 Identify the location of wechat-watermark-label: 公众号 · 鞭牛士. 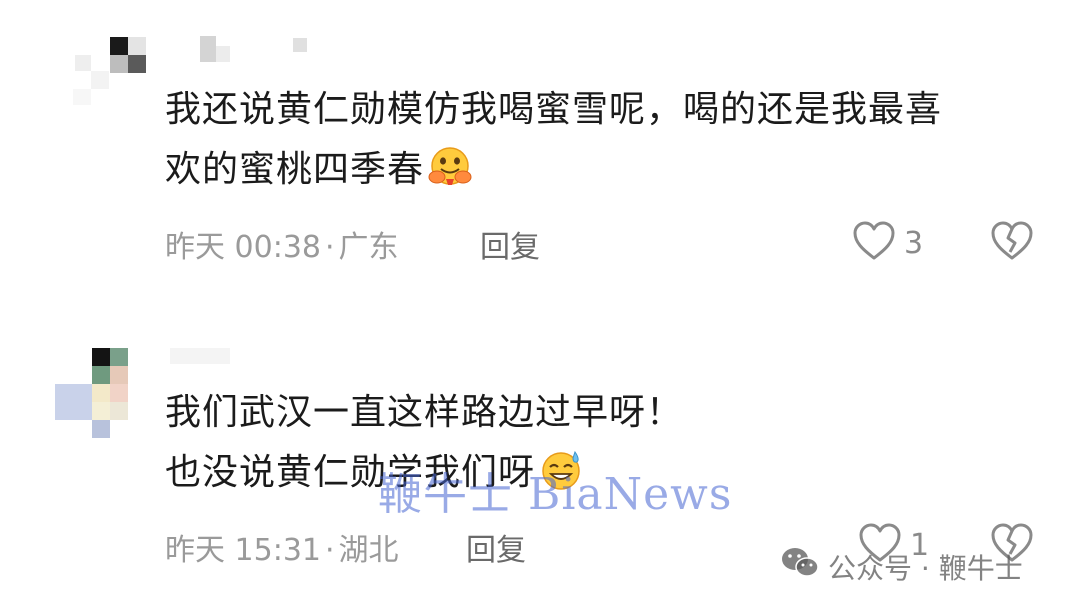
(925, 568).